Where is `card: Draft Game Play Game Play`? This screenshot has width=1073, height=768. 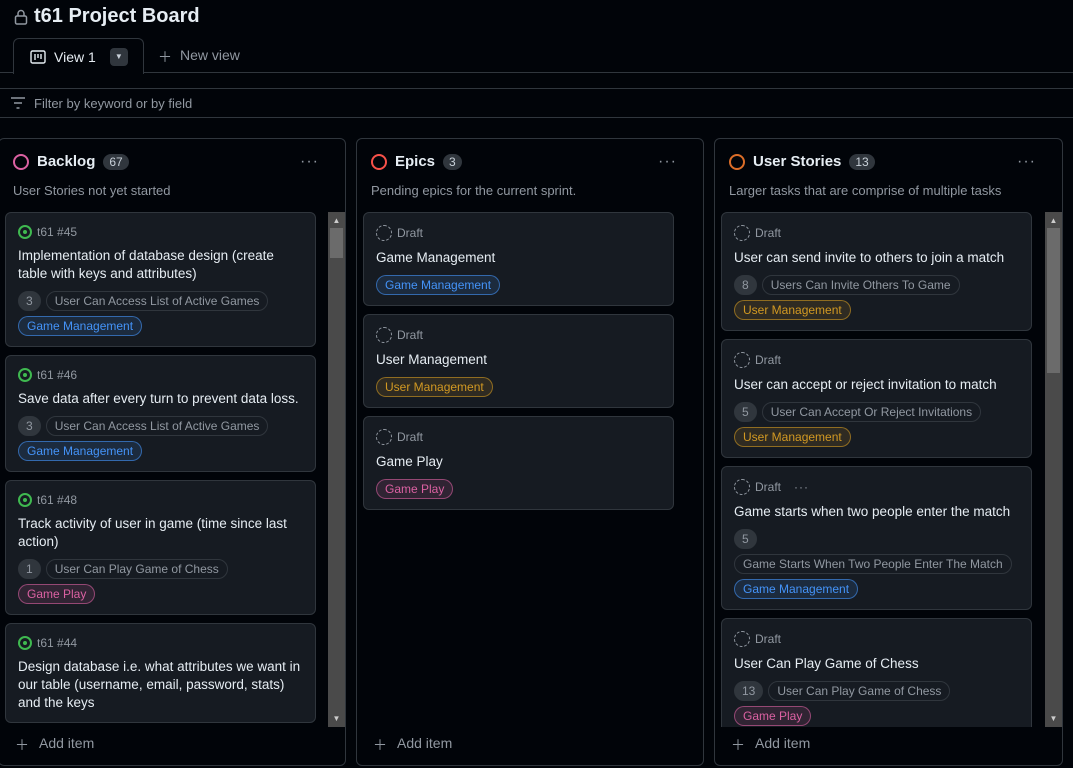
card: Draft Game Play Game Play is located at coordinates (518, 463).